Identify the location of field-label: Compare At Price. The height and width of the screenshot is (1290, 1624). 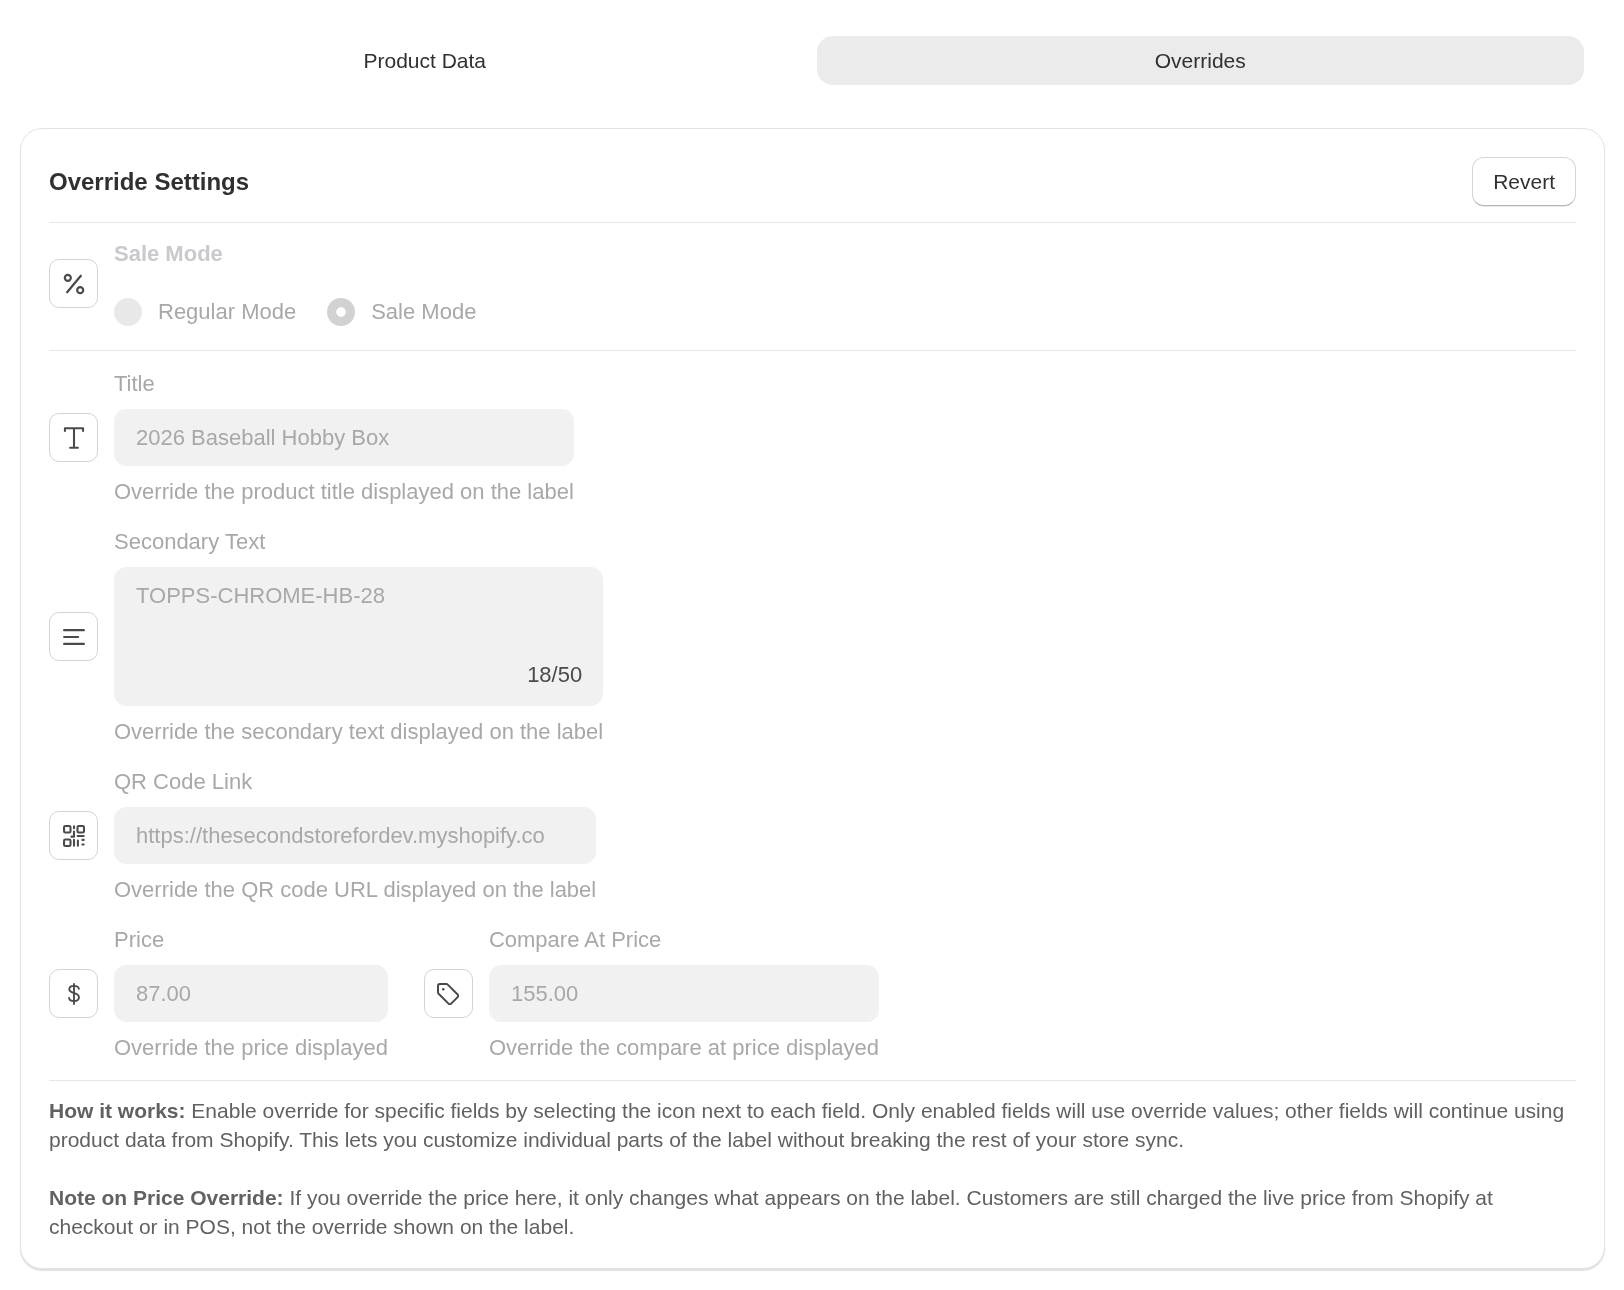
(575, 940).